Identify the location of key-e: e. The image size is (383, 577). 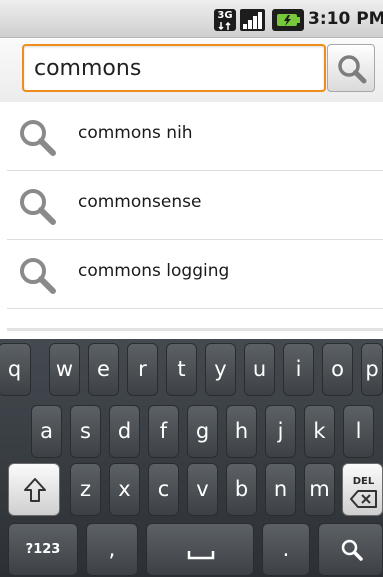
(103, 369).